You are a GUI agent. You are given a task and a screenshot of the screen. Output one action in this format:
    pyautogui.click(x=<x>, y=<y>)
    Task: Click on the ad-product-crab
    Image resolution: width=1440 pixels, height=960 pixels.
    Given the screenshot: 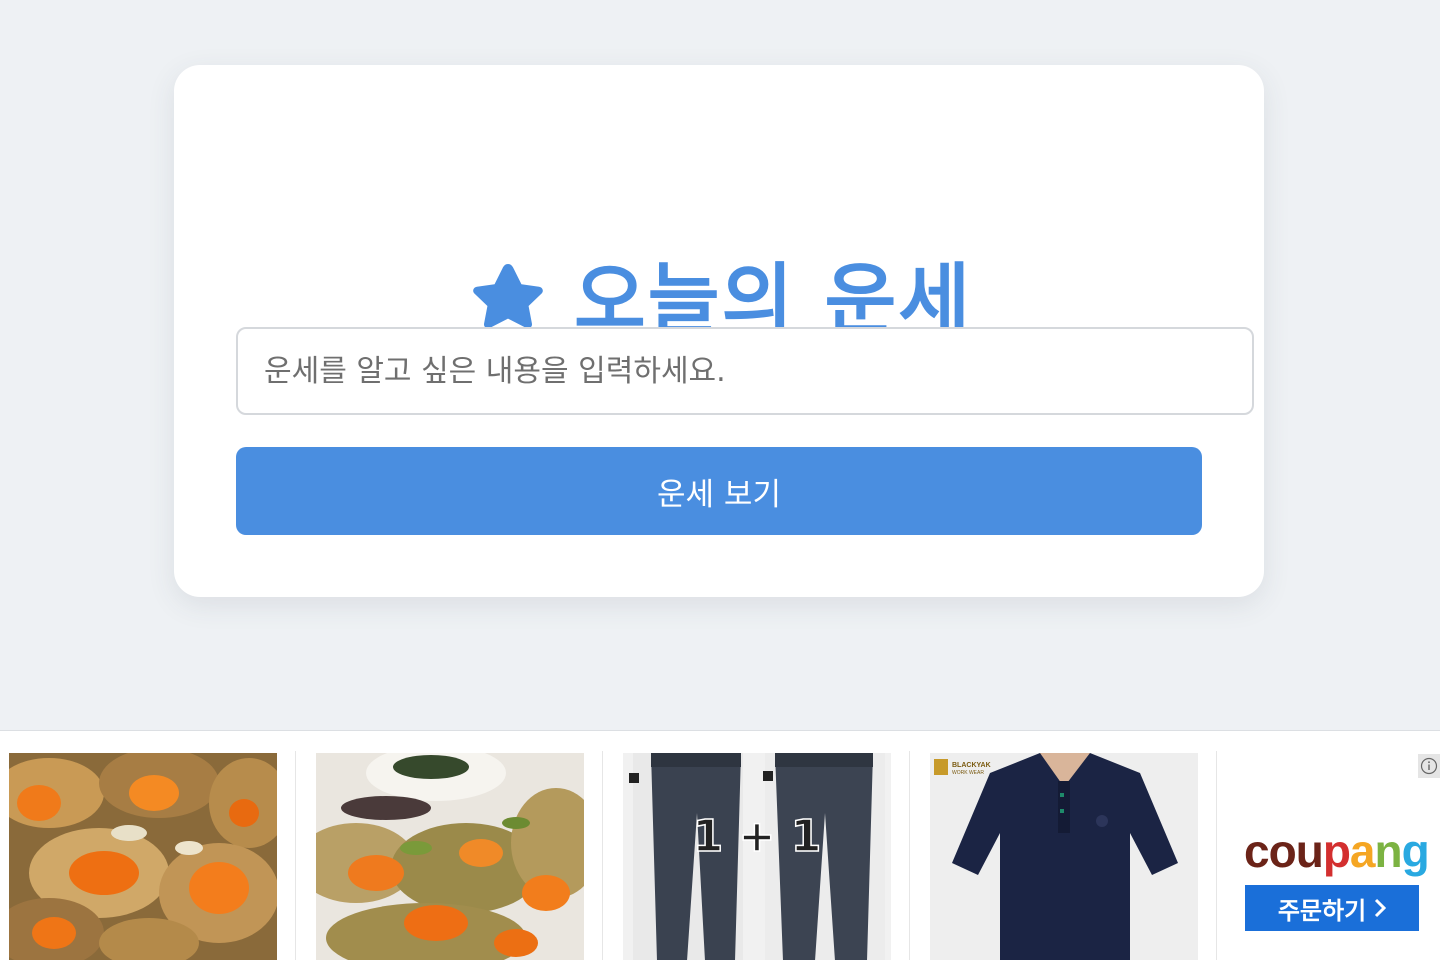 What is the action you would take?
    pyautogui.click(x=143, y=856)
    